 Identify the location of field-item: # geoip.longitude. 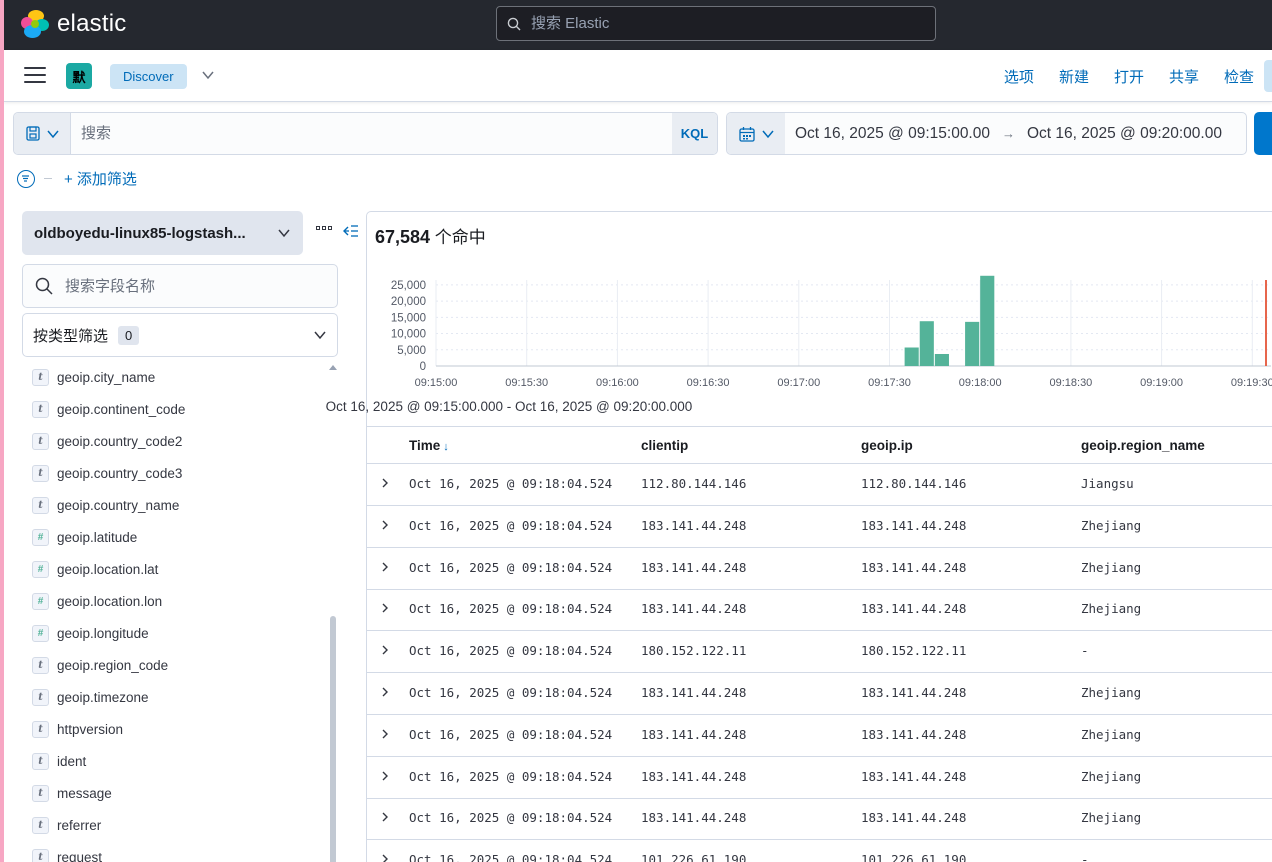
(90, 633).